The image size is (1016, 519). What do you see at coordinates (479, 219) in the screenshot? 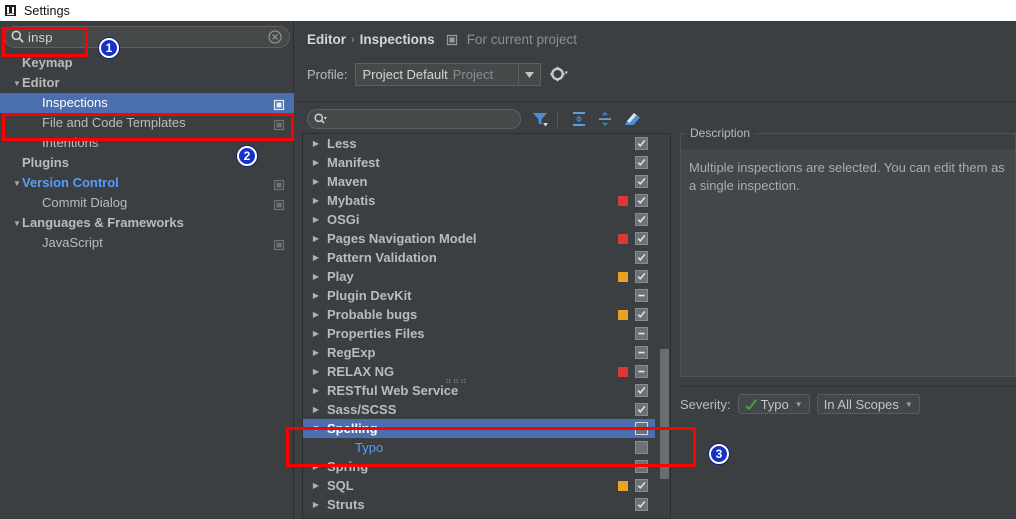
I see `tree-row: ▶ OSGi` at bounding box center [479, 219].